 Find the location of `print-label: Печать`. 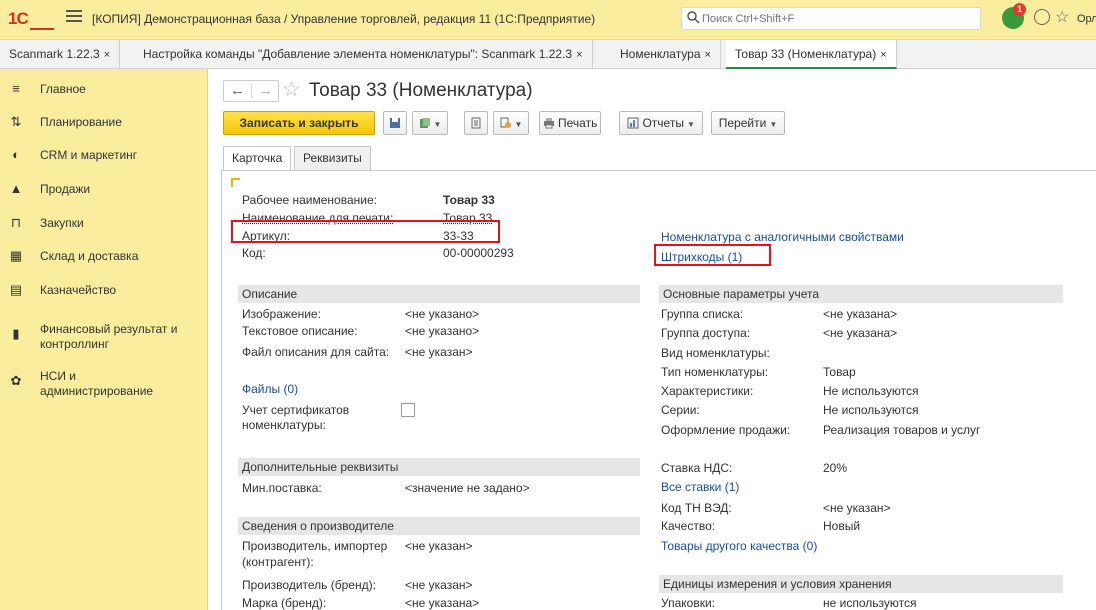

print-label: Печать is located at coordinates (577, 123).